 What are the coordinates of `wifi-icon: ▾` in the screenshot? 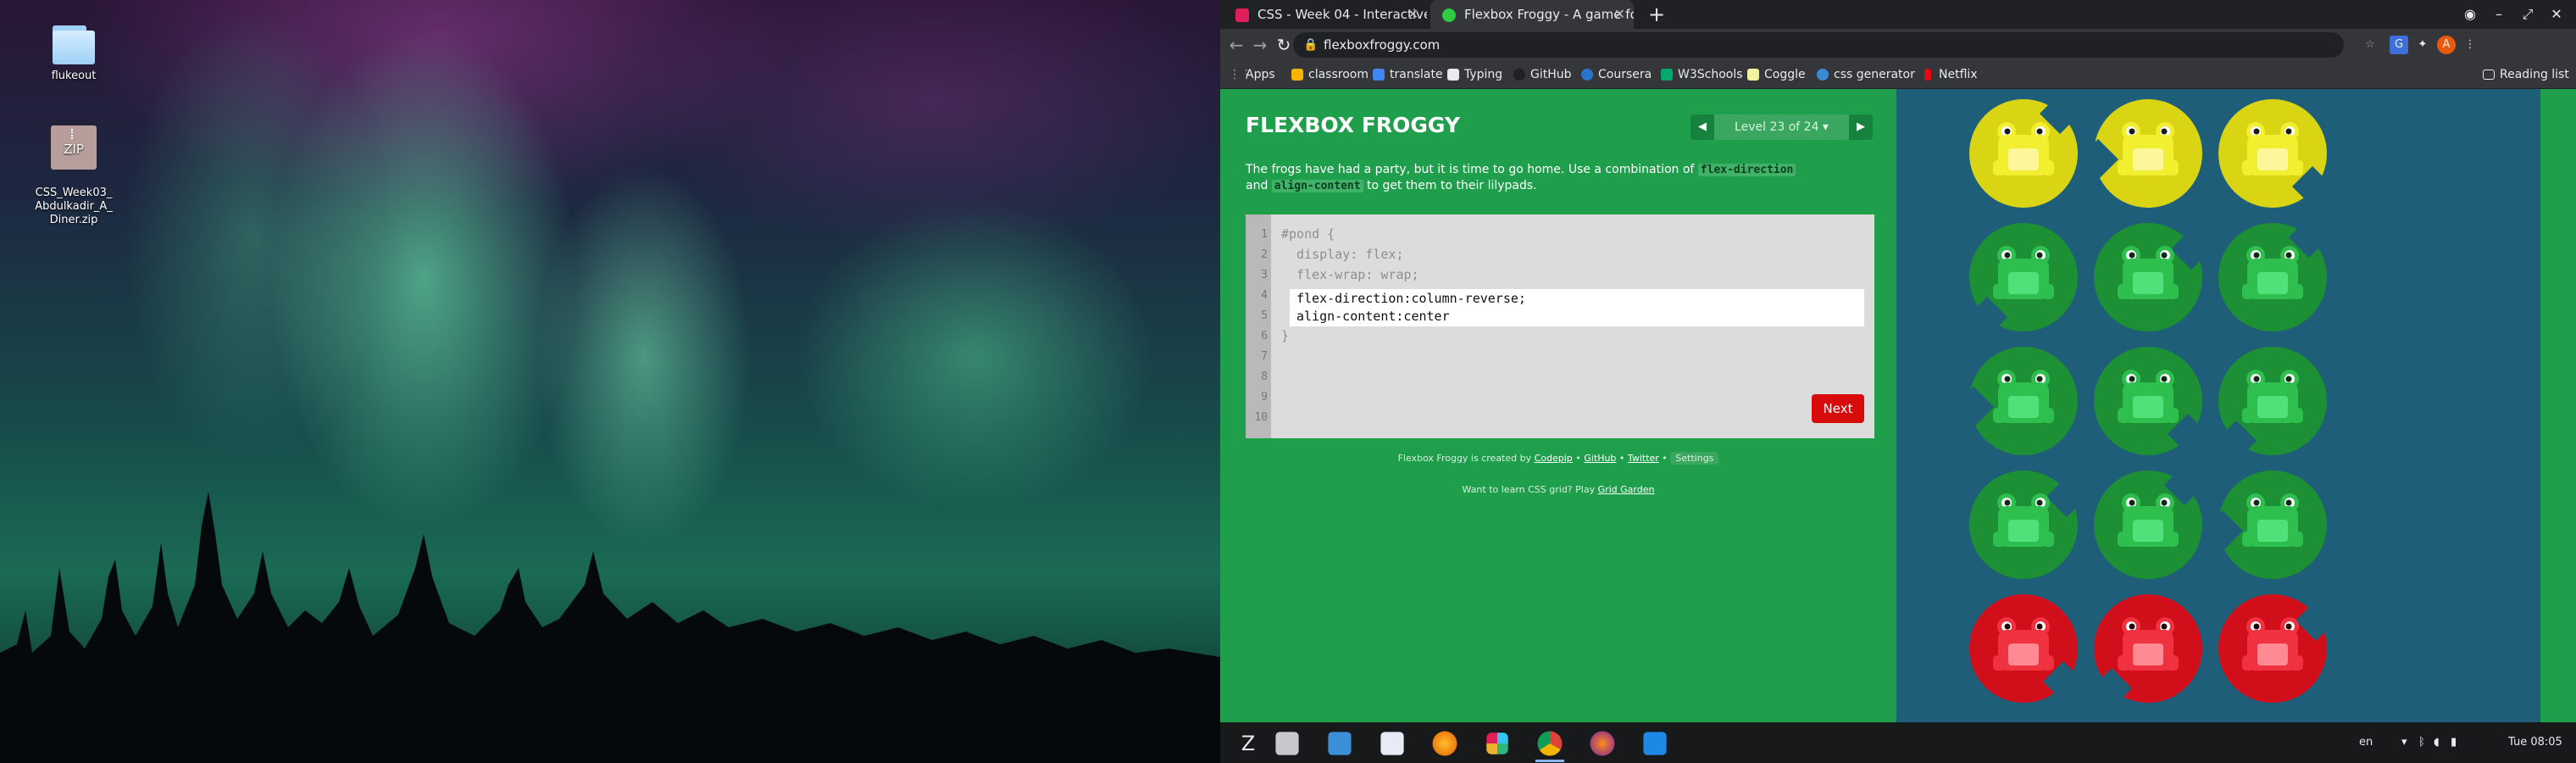 It's located at (2404, 742).